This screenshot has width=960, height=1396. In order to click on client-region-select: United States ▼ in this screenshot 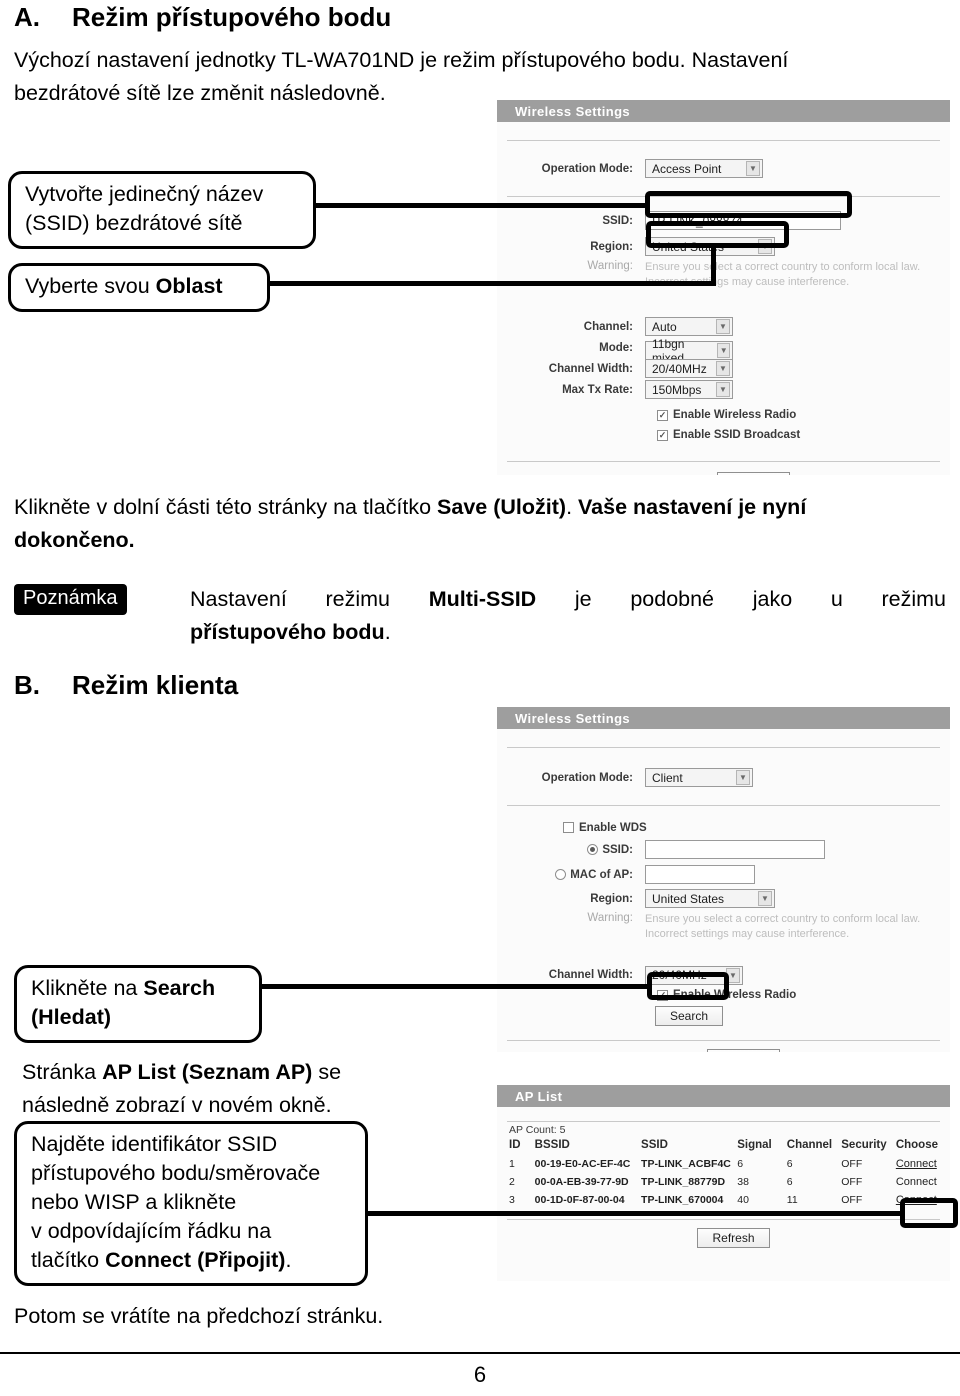, I will do `click(710, 898)`.